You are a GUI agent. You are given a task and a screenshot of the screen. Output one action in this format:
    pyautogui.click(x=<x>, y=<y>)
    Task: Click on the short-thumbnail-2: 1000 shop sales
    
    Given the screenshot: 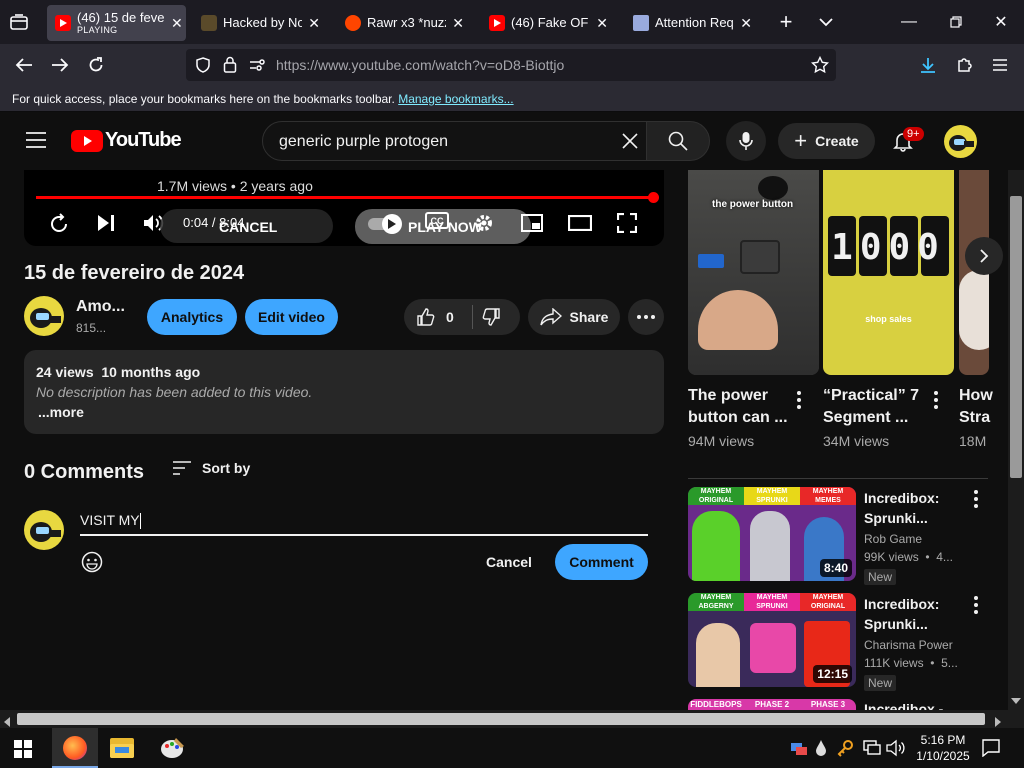 What is the action you would take?
    pyautogui.click(x=888, y=272)
    